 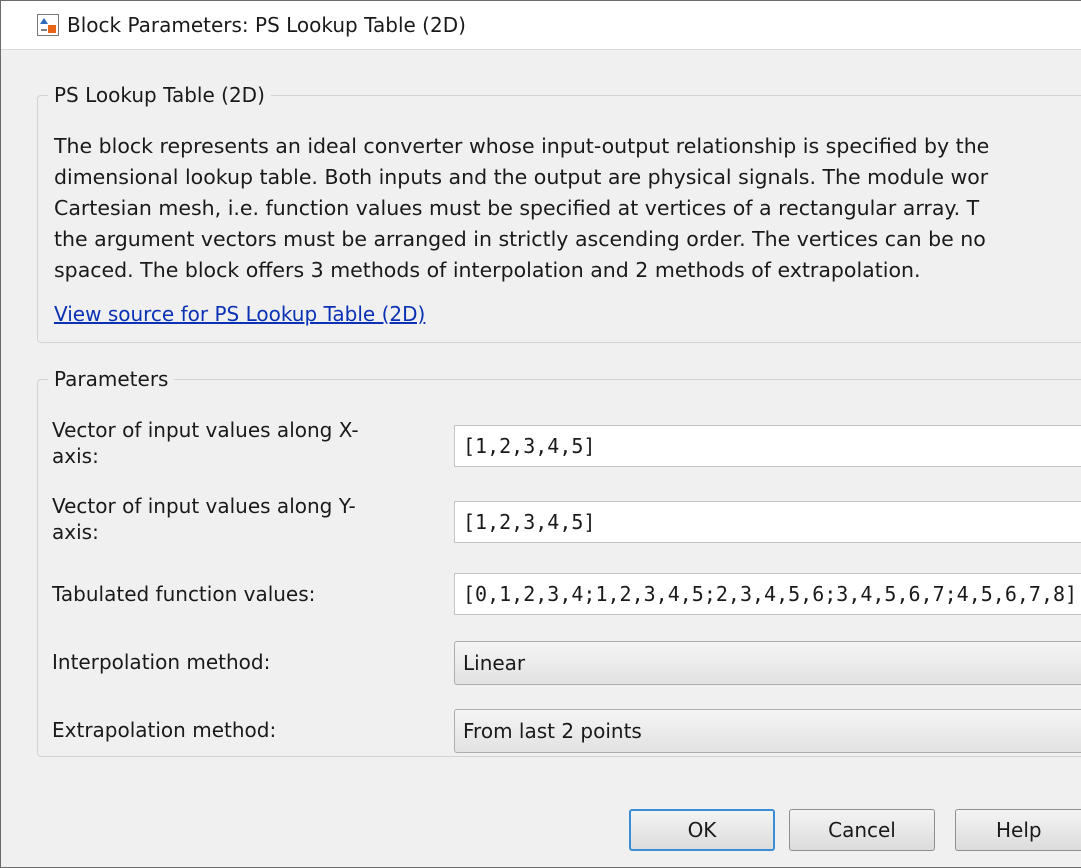 I want to click on y-vector-label: Vector of input values along Y- axis:, so click(x=237, y=519).